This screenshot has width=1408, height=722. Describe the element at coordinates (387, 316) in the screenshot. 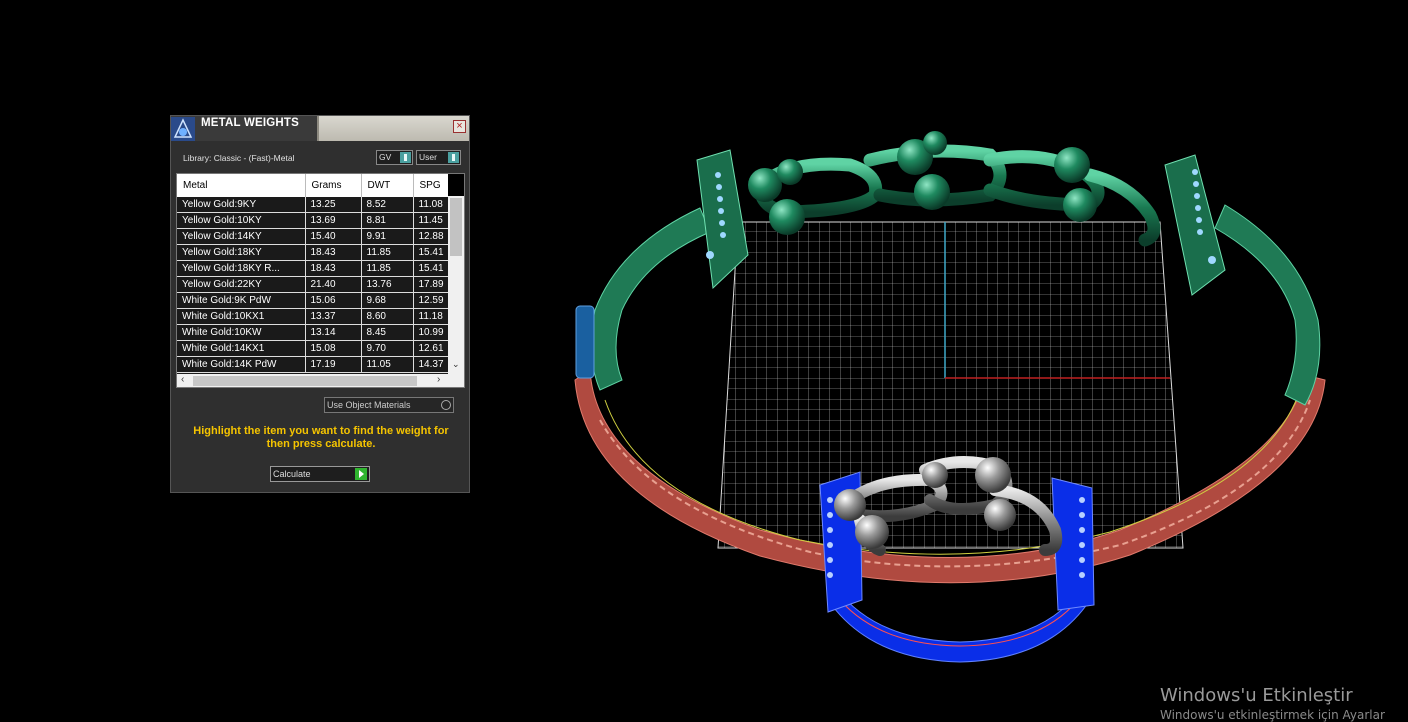

I see `cell-dwt: 8.60` at that location.